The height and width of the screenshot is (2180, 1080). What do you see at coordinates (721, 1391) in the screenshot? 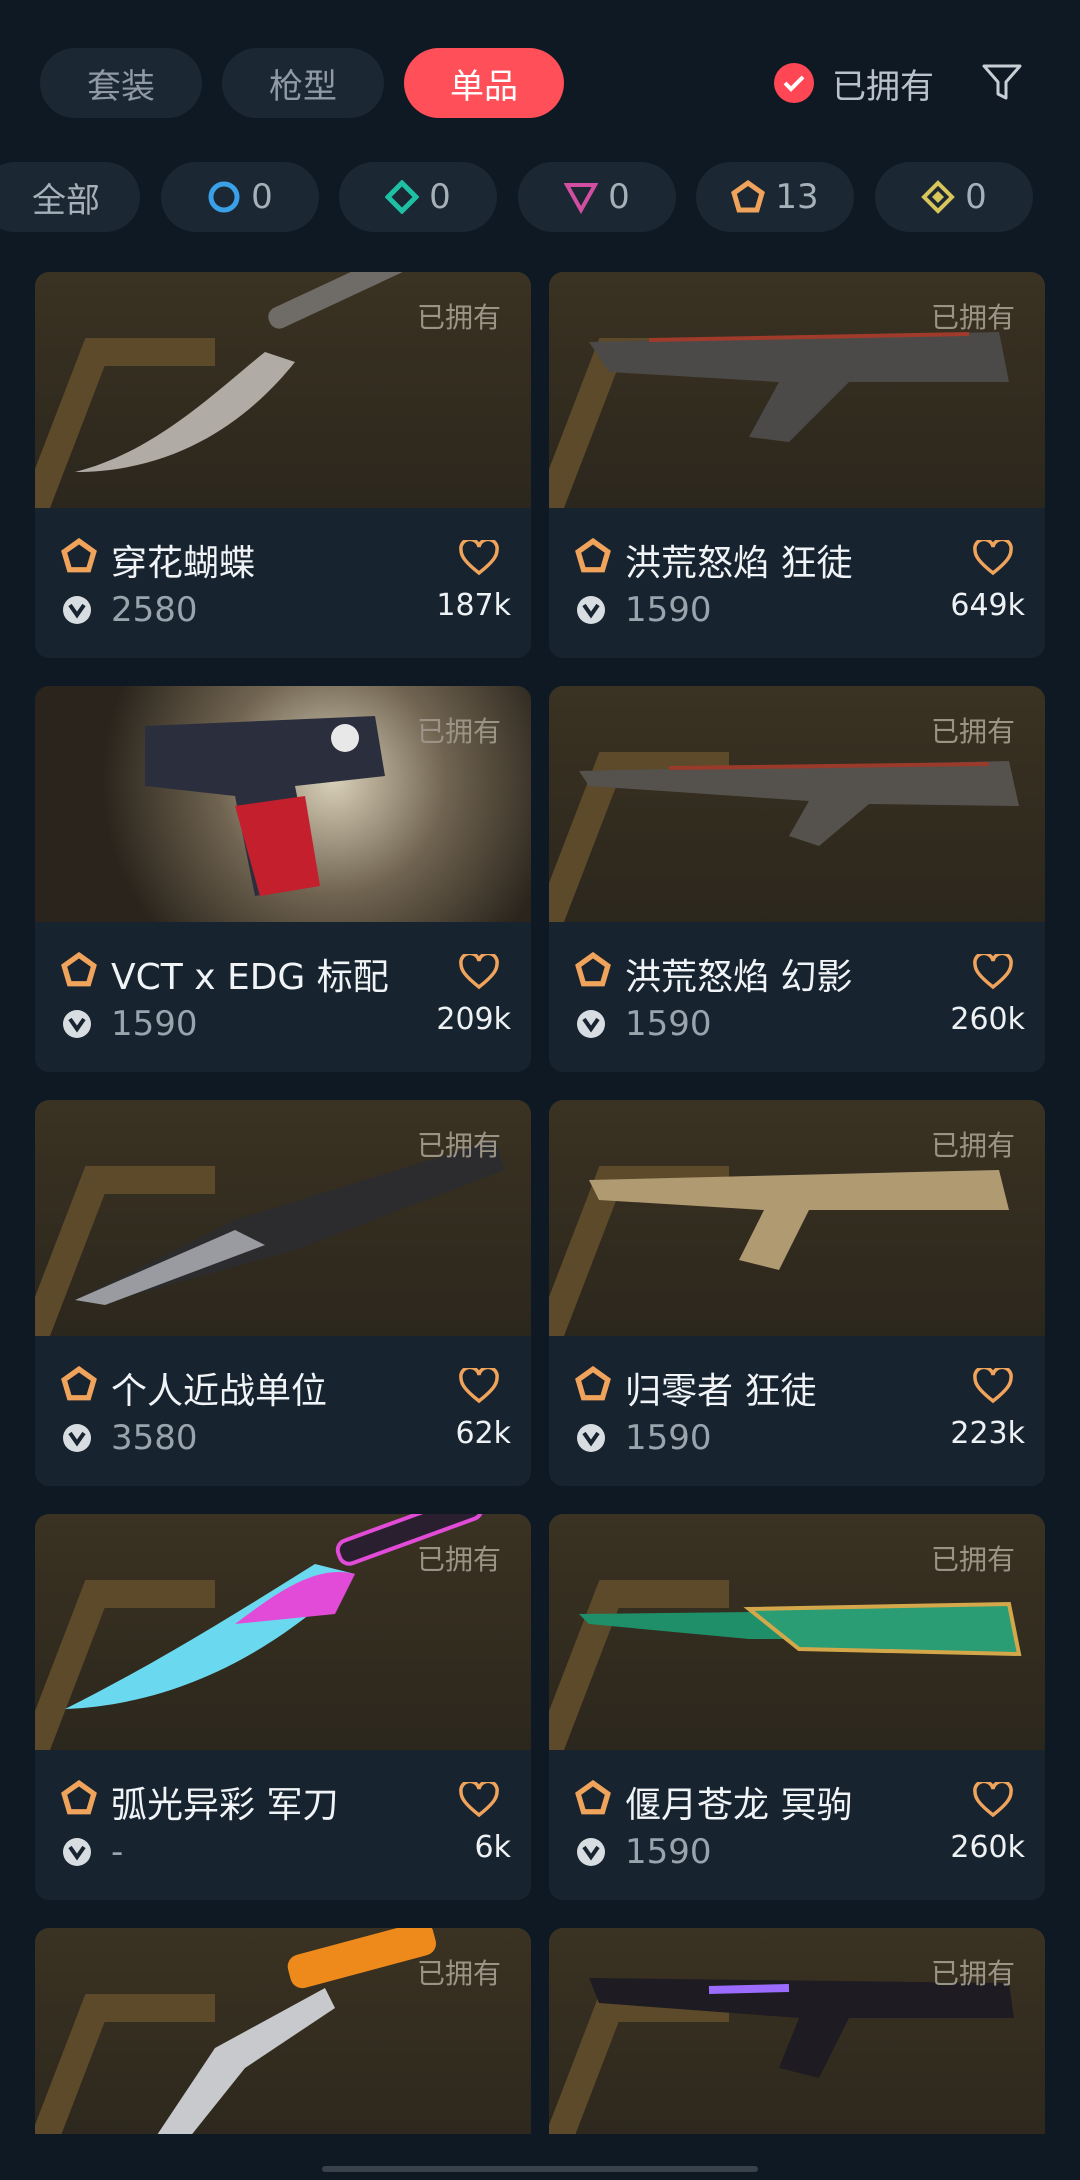
I see `skin-name: 归零者 狂徒` at bounding box center [721, 1391].